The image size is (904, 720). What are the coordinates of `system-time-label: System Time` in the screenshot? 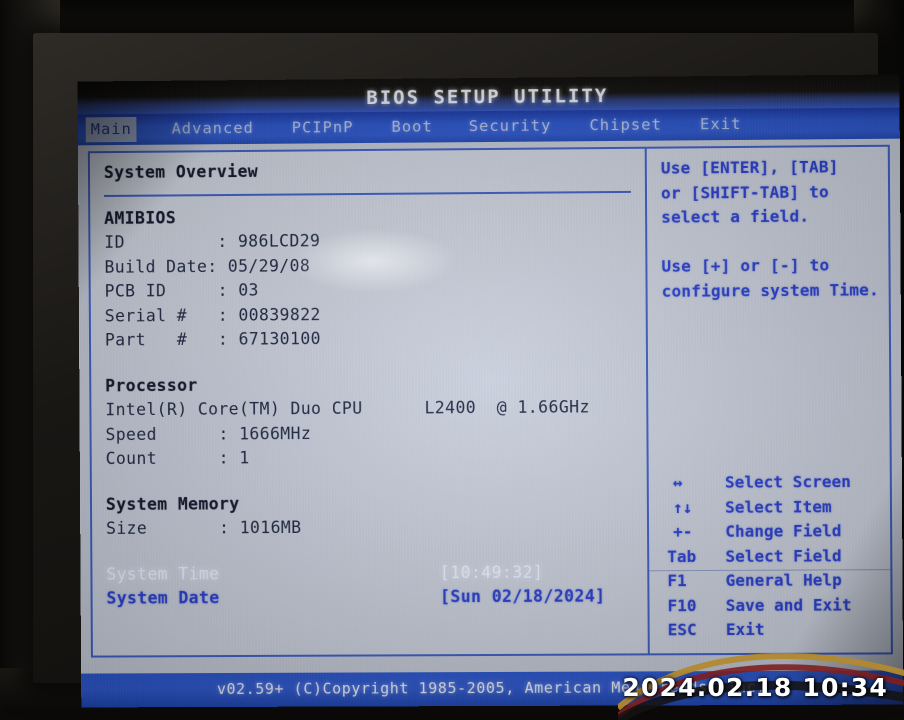 It's located at (163, 573).